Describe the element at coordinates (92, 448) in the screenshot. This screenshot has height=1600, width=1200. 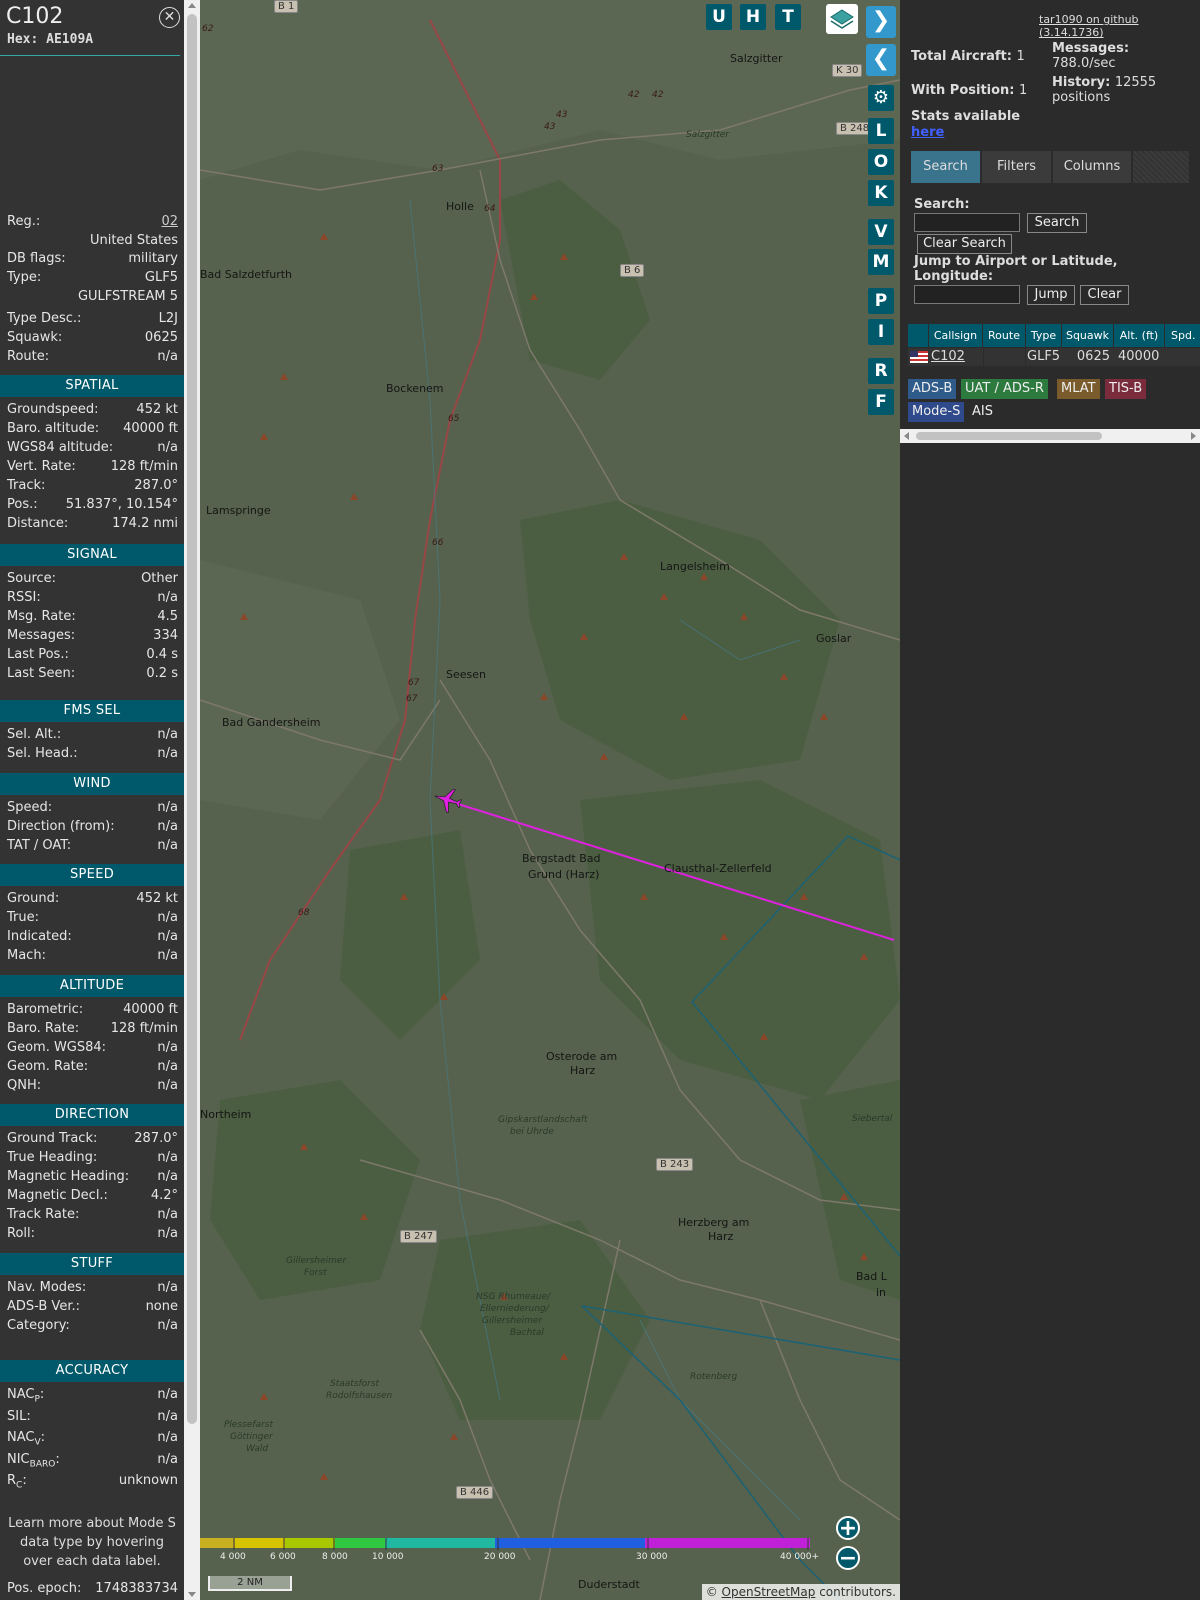
I see `spatial-row: WGS84 altitude: n/a` at that location.